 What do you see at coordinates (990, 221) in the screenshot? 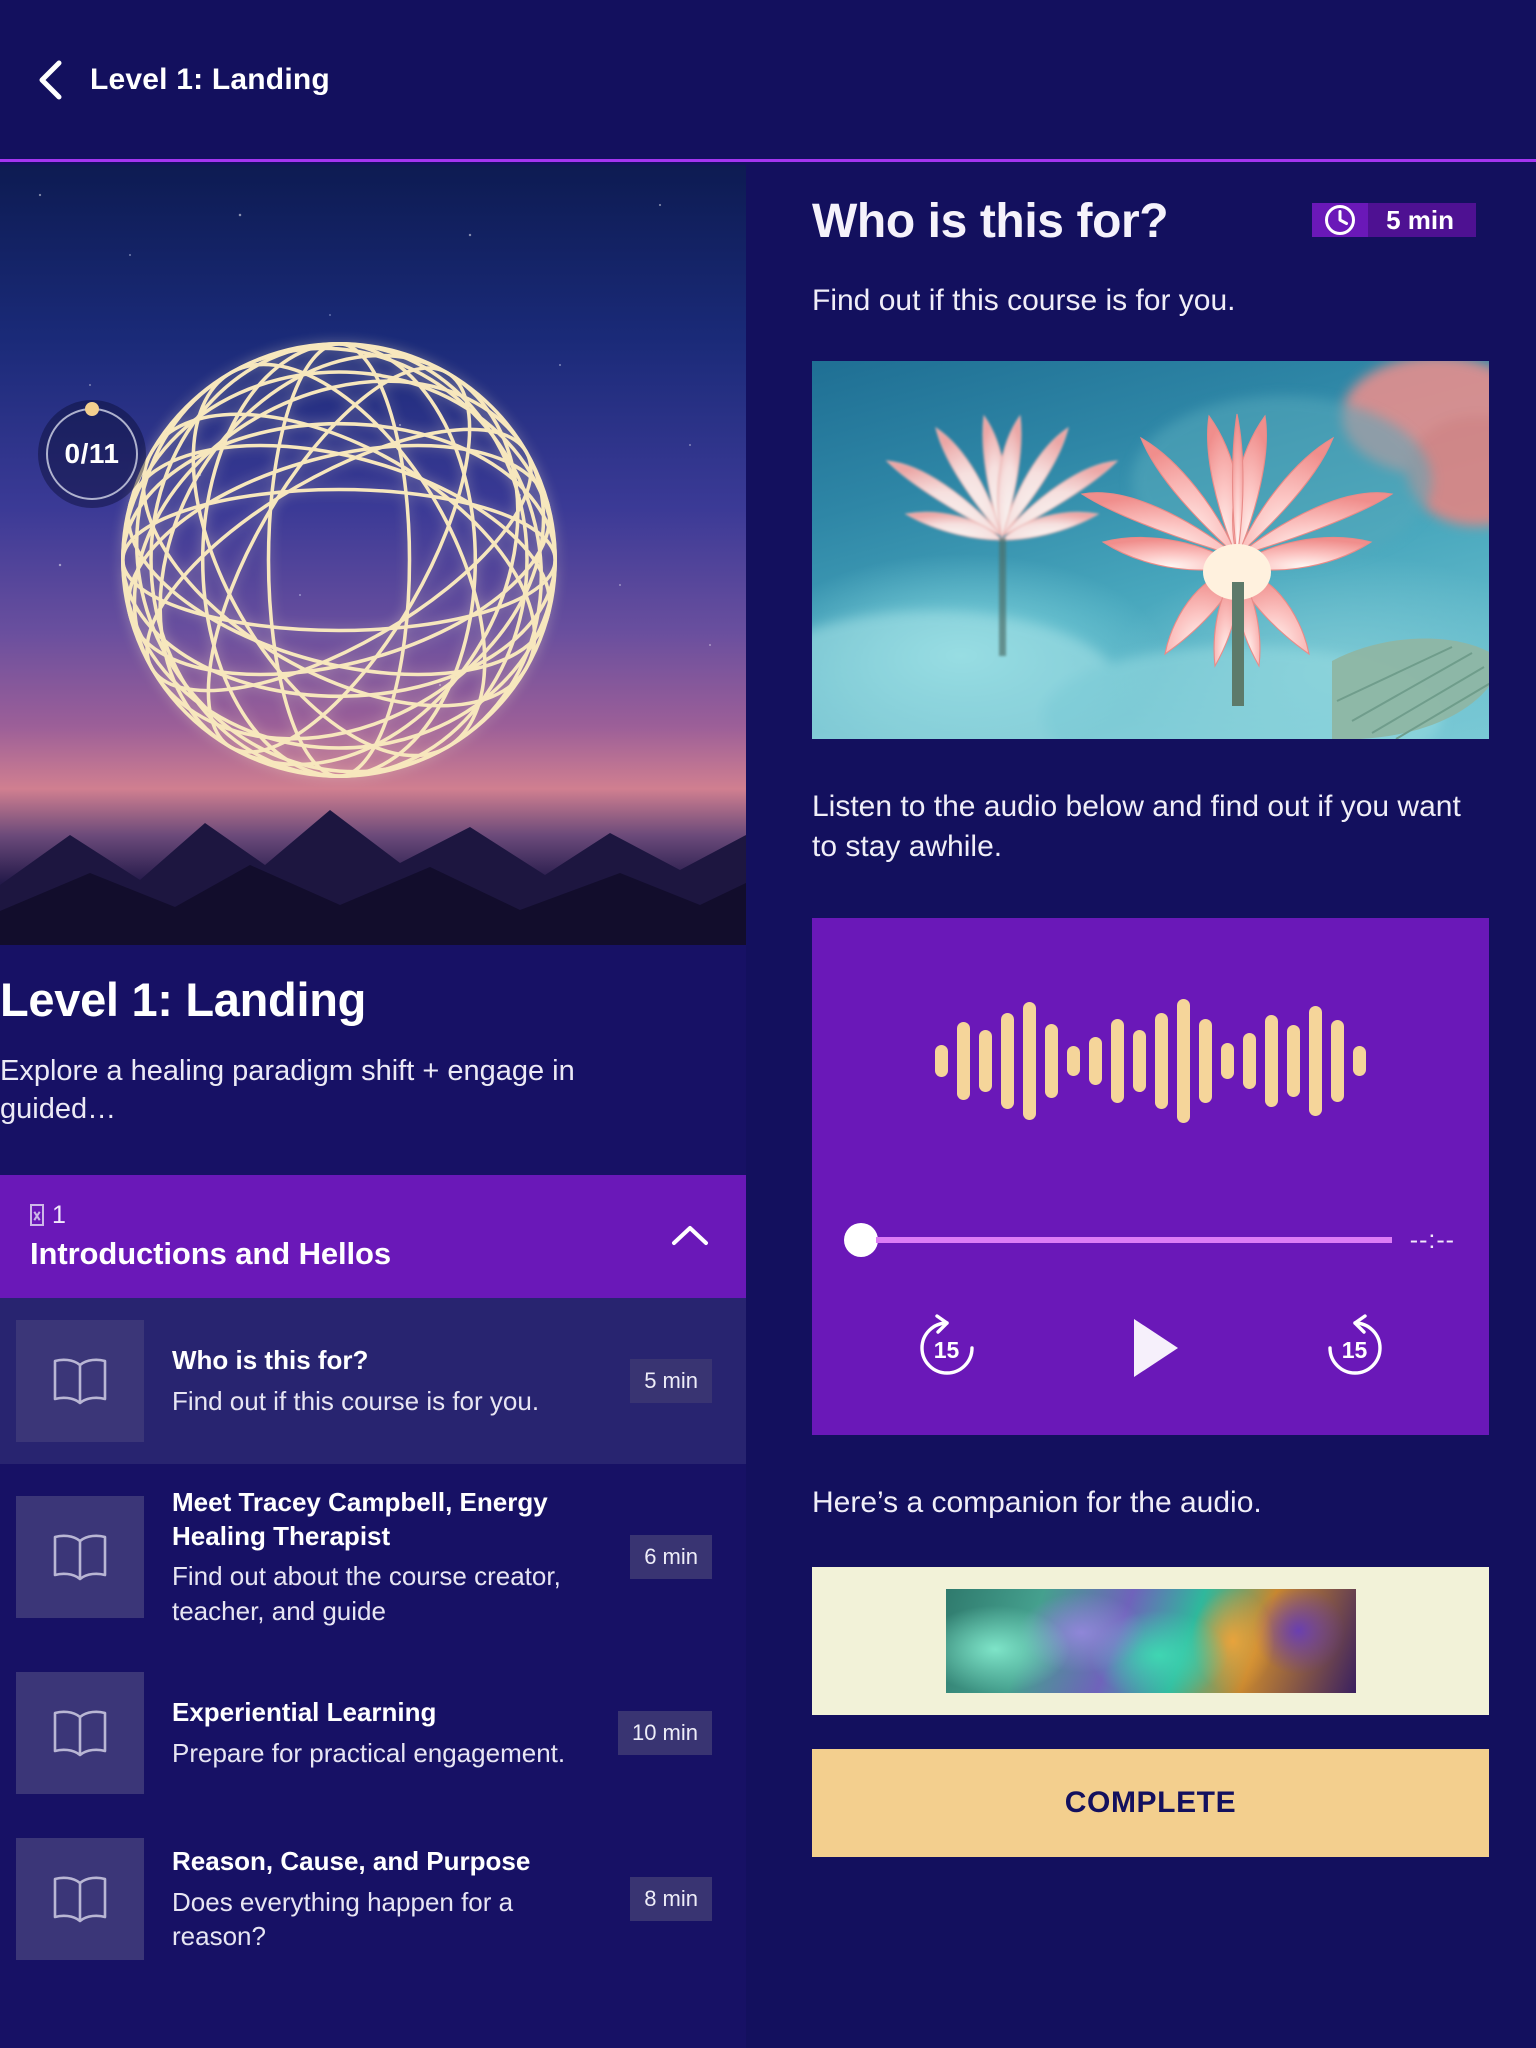
I see `lesson-heading: Who is this for?` at bounding box center [990, 221].